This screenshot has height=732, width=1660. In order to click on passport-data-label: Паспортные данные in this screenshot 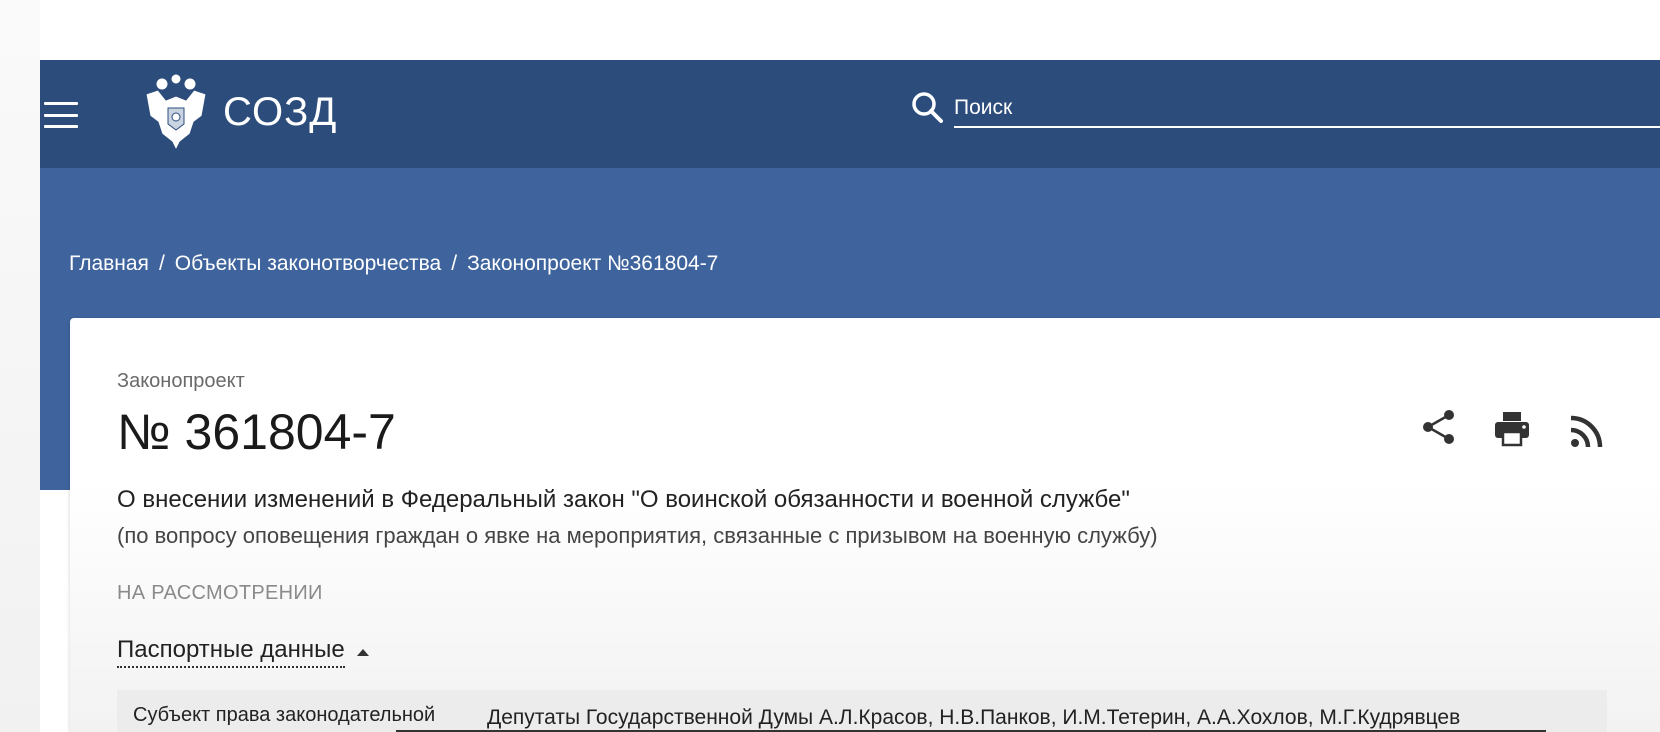, I will do `click(231, 652)`.